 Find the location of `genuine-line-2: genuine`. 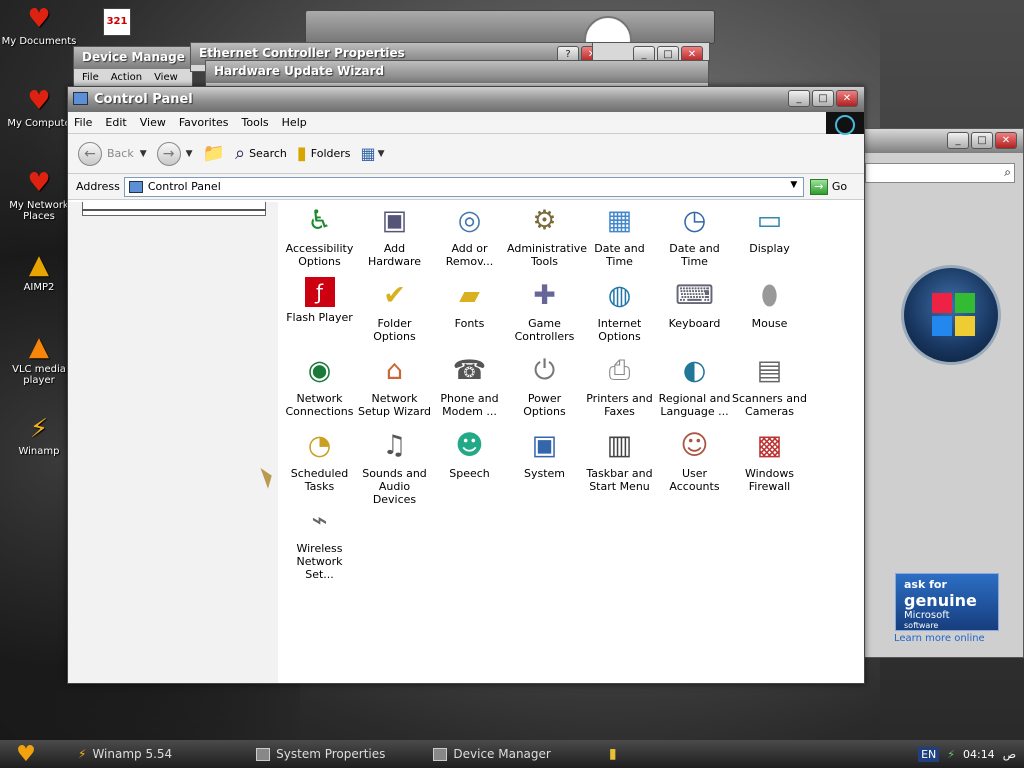

genuine-line-2: genuine is located at coordinates (940, 600).